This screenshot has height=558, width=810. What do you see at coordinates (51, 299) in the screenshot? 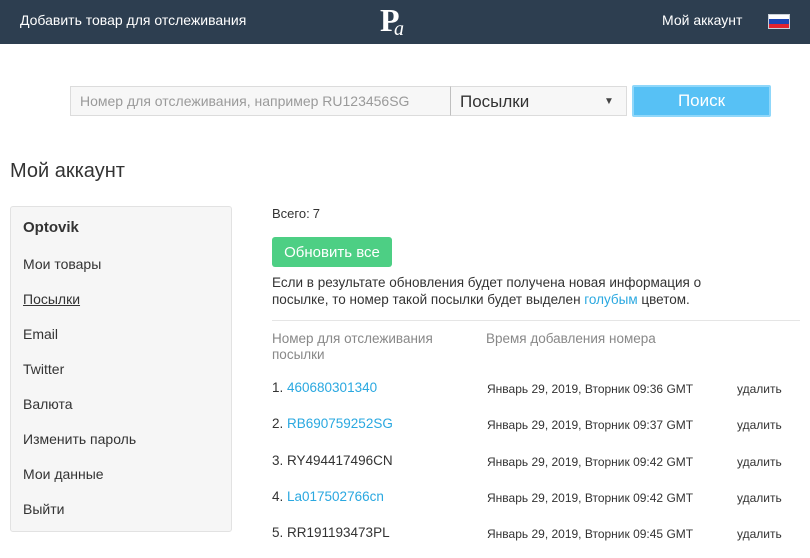
I see `sidebar-item-parcels: Посылки` at bounding box center [51, 299].